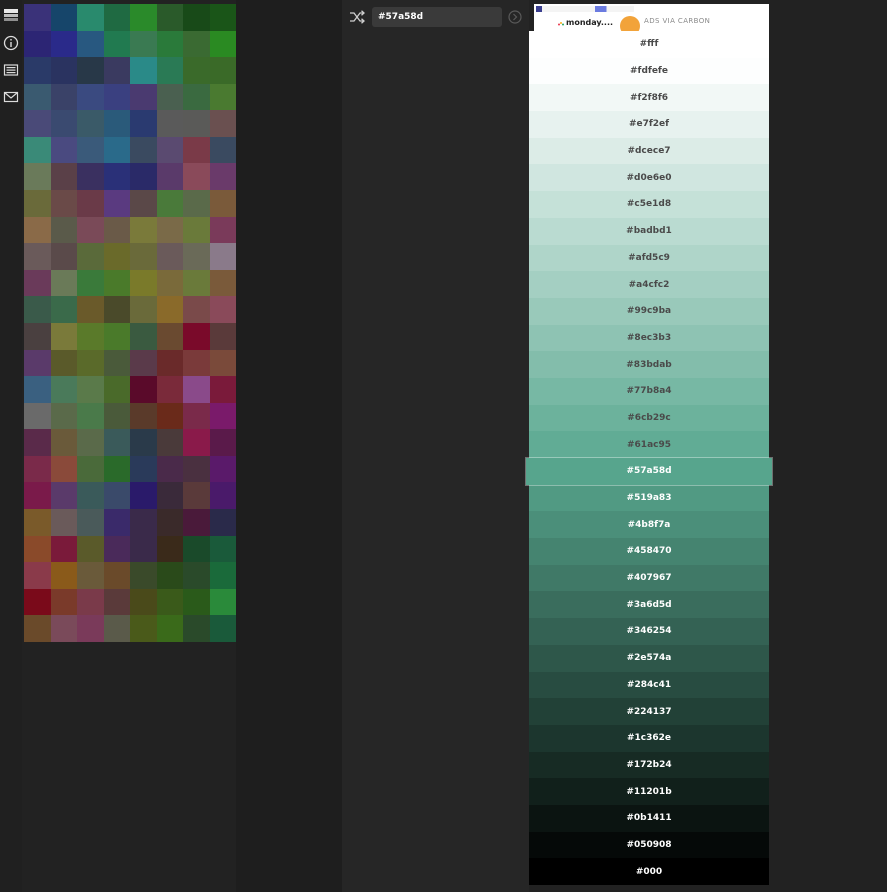 The width and height of the screenshot is (887, 892). What do you see at coordinates (651, 18) in the screenshot?
I see `carbon-ad: monday.... ADS VIA CARBON` at bounding box center [651, 18].